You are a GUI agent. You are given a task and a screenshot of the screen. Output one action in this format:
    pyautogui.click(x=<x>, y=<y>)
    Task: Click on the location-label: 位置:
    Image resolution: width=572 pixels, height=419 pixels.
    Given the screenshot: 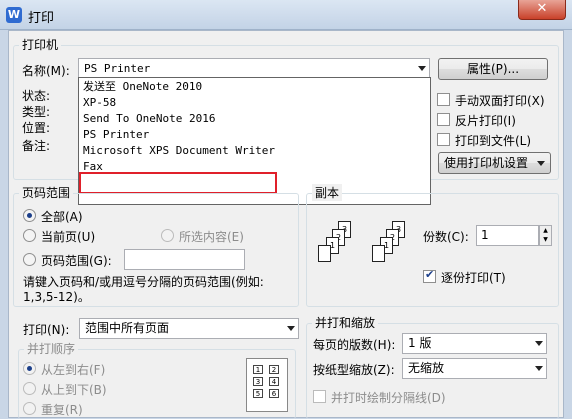 What is the action you would take?
    pyautogui.click(x=36, y=128)
    